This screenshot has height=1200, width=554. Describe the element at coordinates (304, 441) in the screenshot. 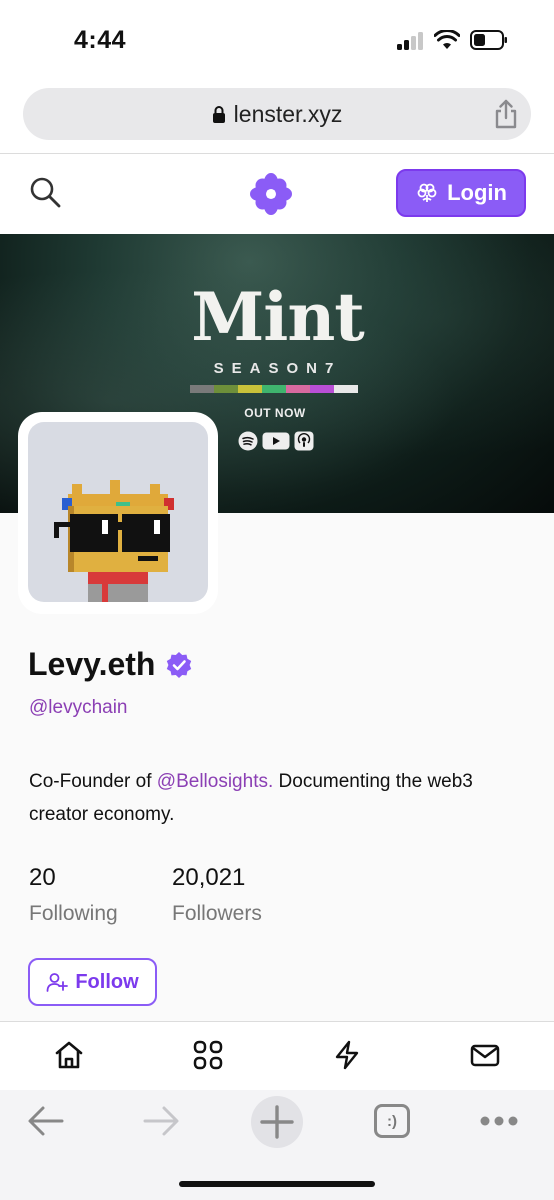

I see `podcasts-icon` at that location.